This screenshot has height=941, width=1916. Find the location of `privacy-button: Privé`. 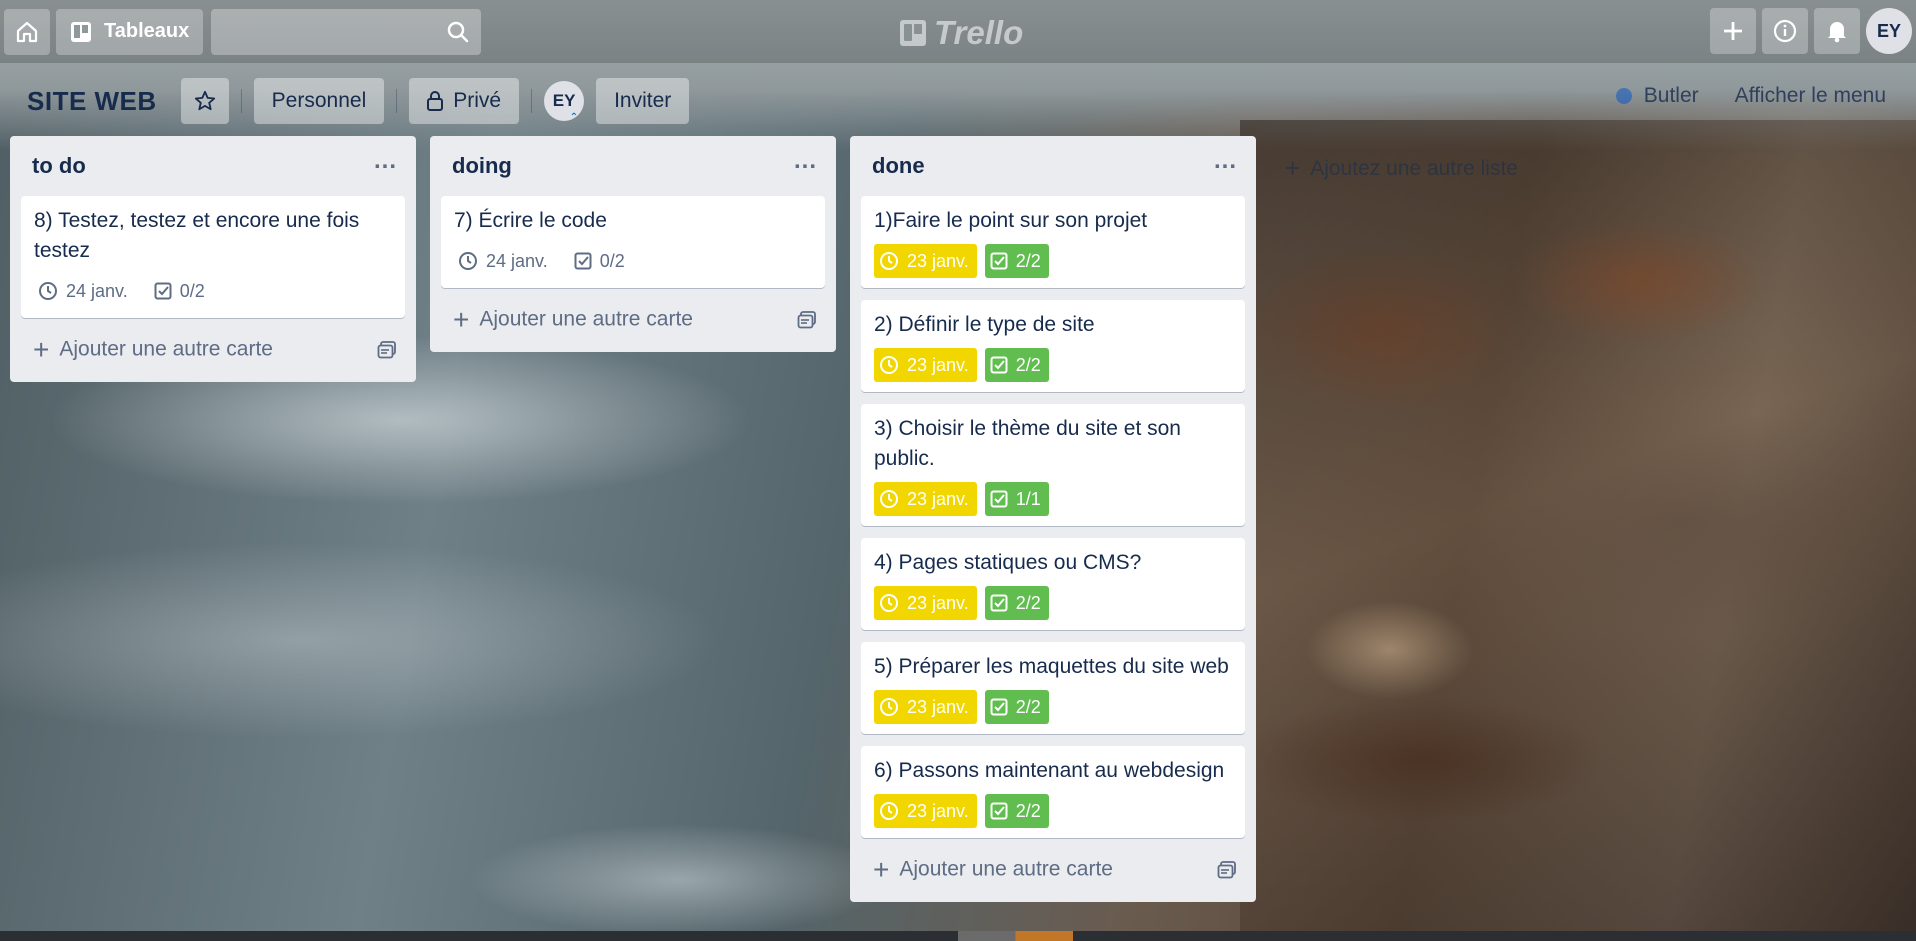

privacy-button: Privé is located at coordinates (464, 101).